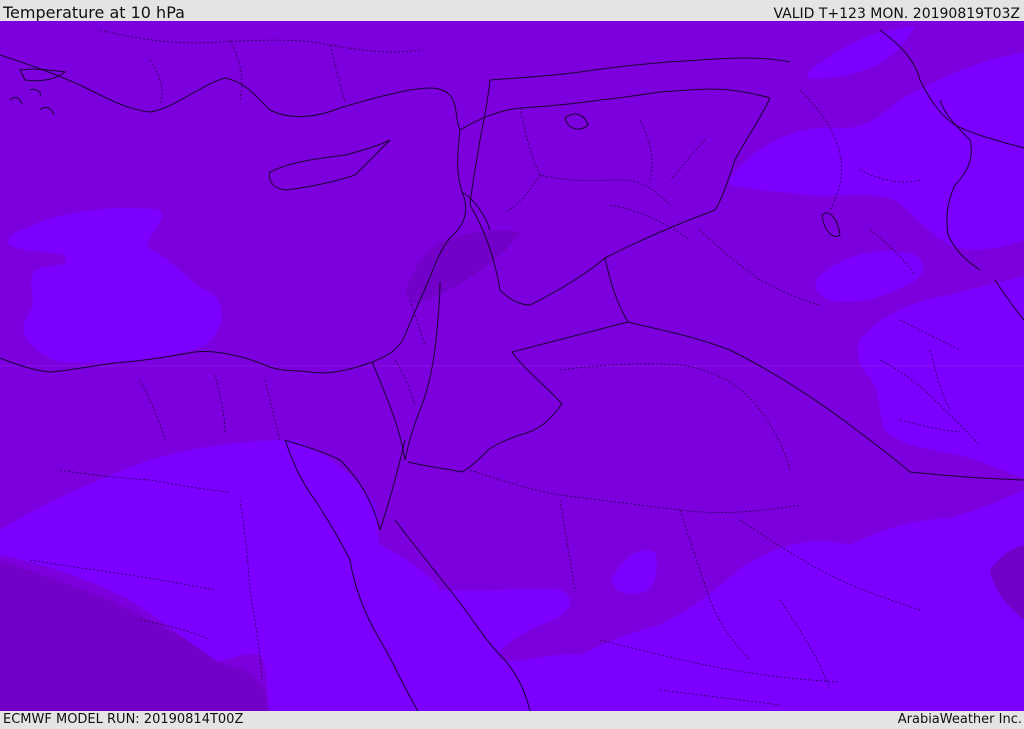 The height and width of the screenshot is (729, 1024). I want to click on valid-time: VALID T+123 MON. 20190819T03Z, so click(896, 14).